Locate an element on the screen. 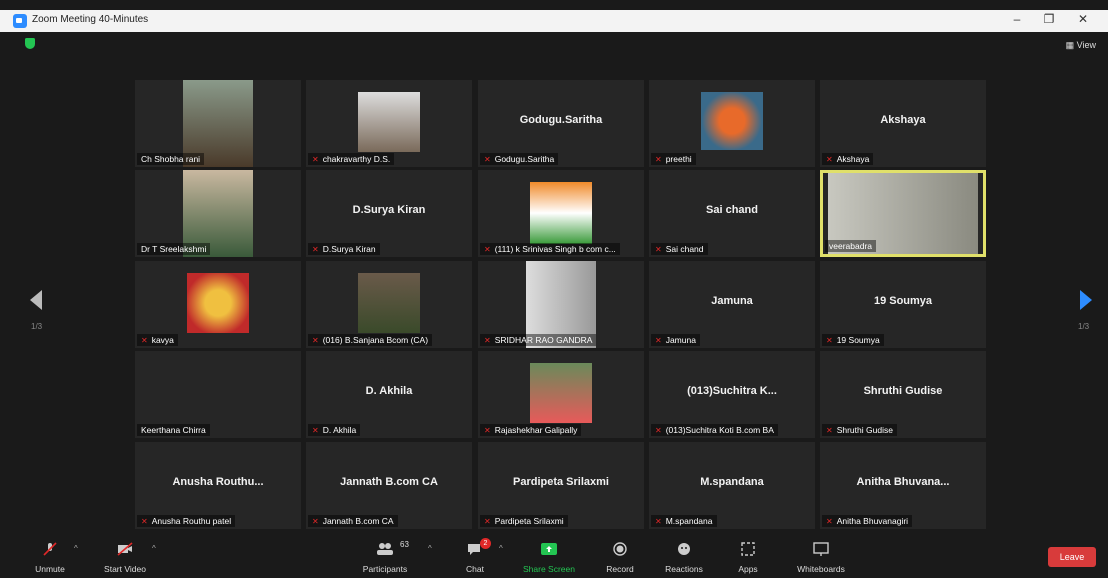 The height and width of the screenshot is (578, 1108). participant-tile: Anitha Bhuvana... ✕ Anitha Bhuvanagiri is located at coordinates (903, 485).